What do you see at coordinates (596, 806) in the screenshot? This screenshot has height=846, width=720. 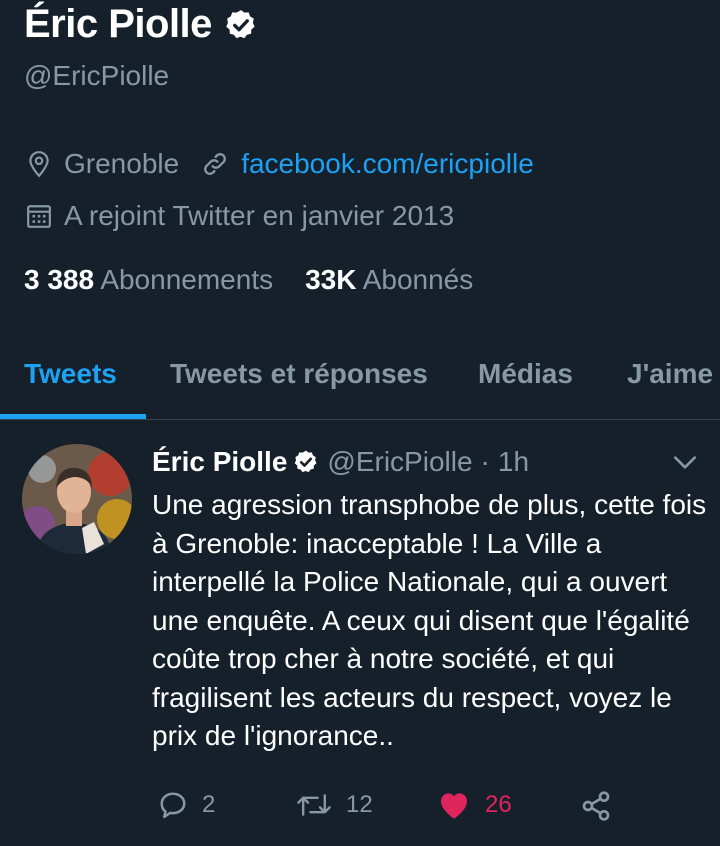 I see `share-icon` at bounding box center [596, 806].